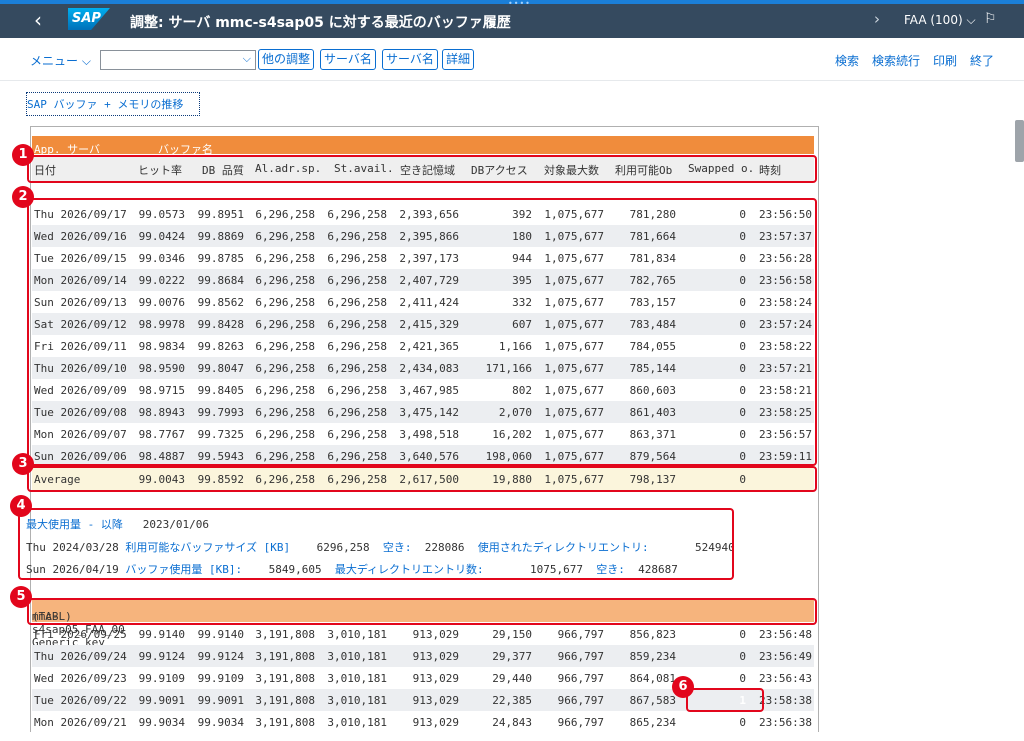 Image resolution: width=1024 pixels, height=741 pixels. Describe the element at coordinates (847, 60) in the screenshot. I see `search-link: 検索` at that location.